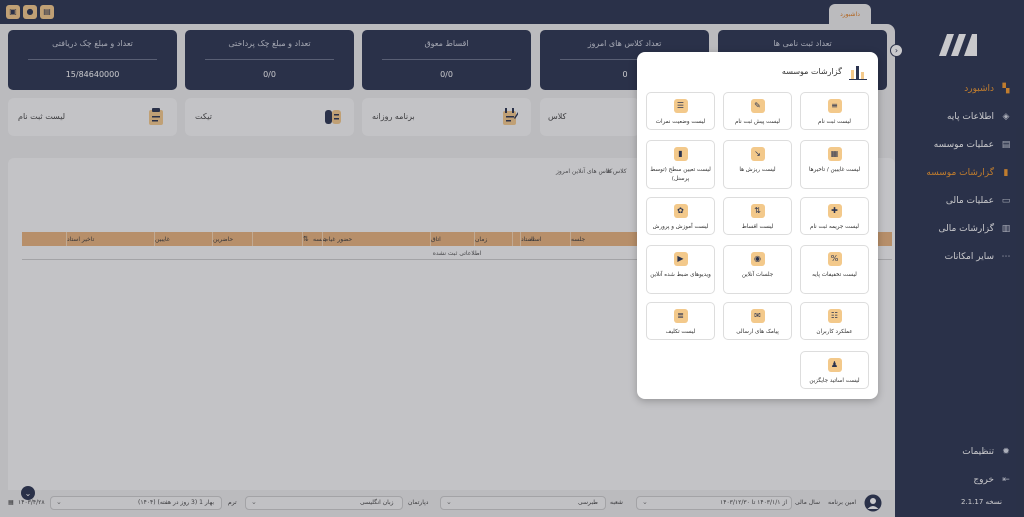 The width and height of the screenshot is (1024, 517). I want to click on report-card-label: لیست جریمه ثبت نام, so click(834, 227).